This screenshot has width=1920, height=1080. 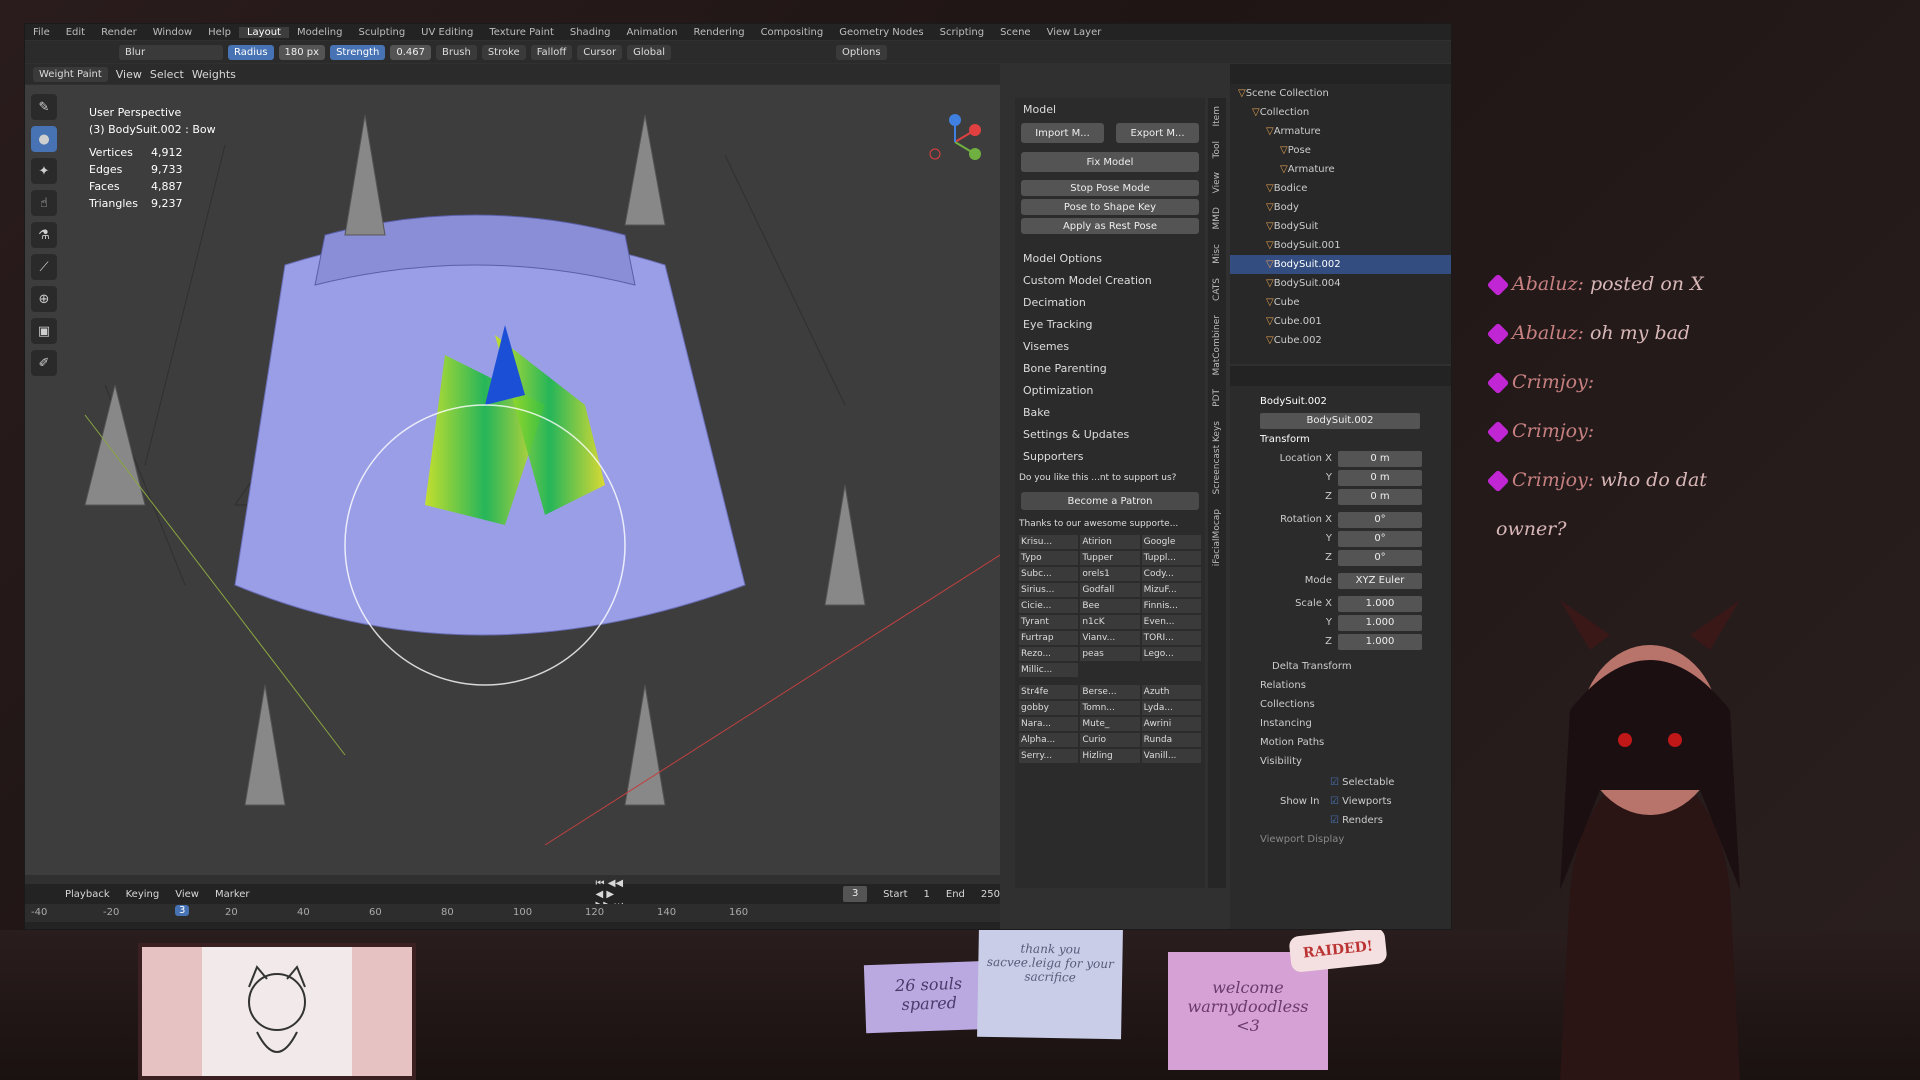 What do you see at coordinates (1340, 207) in the screenshot?
I see `outliner-item: ▽ Body` at bounding box center [1340, 207].